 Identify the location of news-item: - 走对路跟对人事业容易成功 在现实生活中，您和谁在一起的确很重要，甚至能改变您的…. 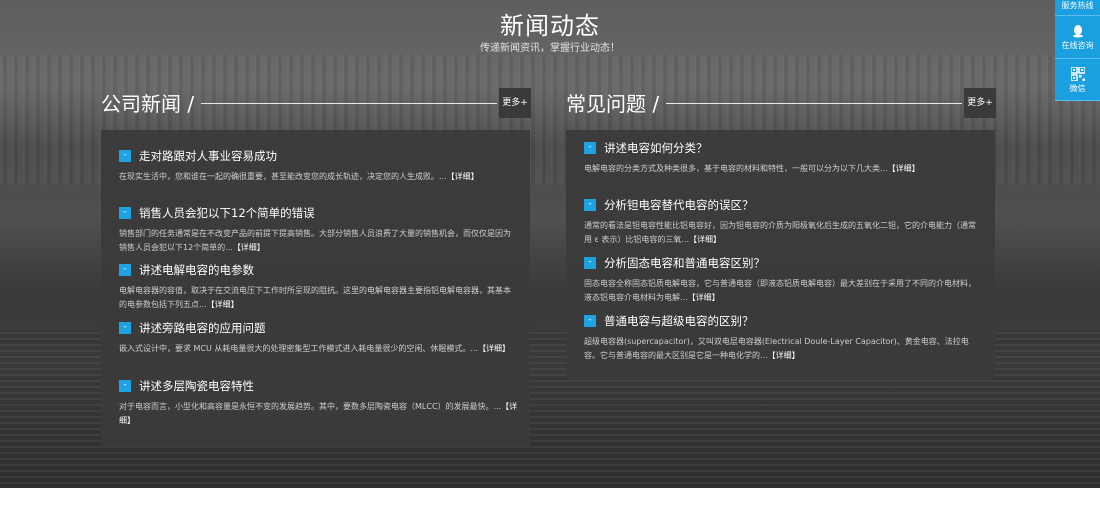
(318, 166).